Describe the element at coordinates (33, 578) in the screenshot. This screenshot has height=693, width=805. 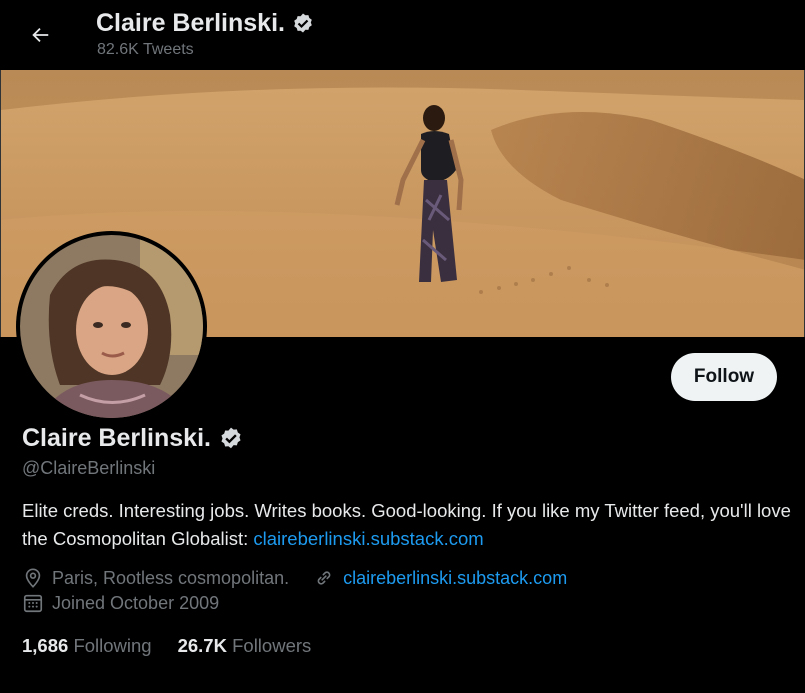
I see `location-pin-icon` at that location.